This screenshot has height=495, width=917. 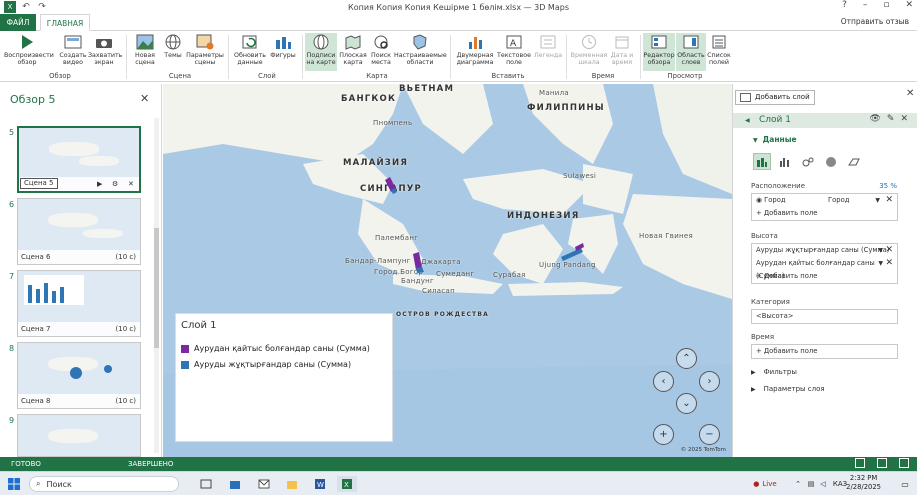 What do you see at coordinates (514, 49) in the screenshot?
I see `text-box-button: A Текстовое поле` at bounding box center [514, 49].